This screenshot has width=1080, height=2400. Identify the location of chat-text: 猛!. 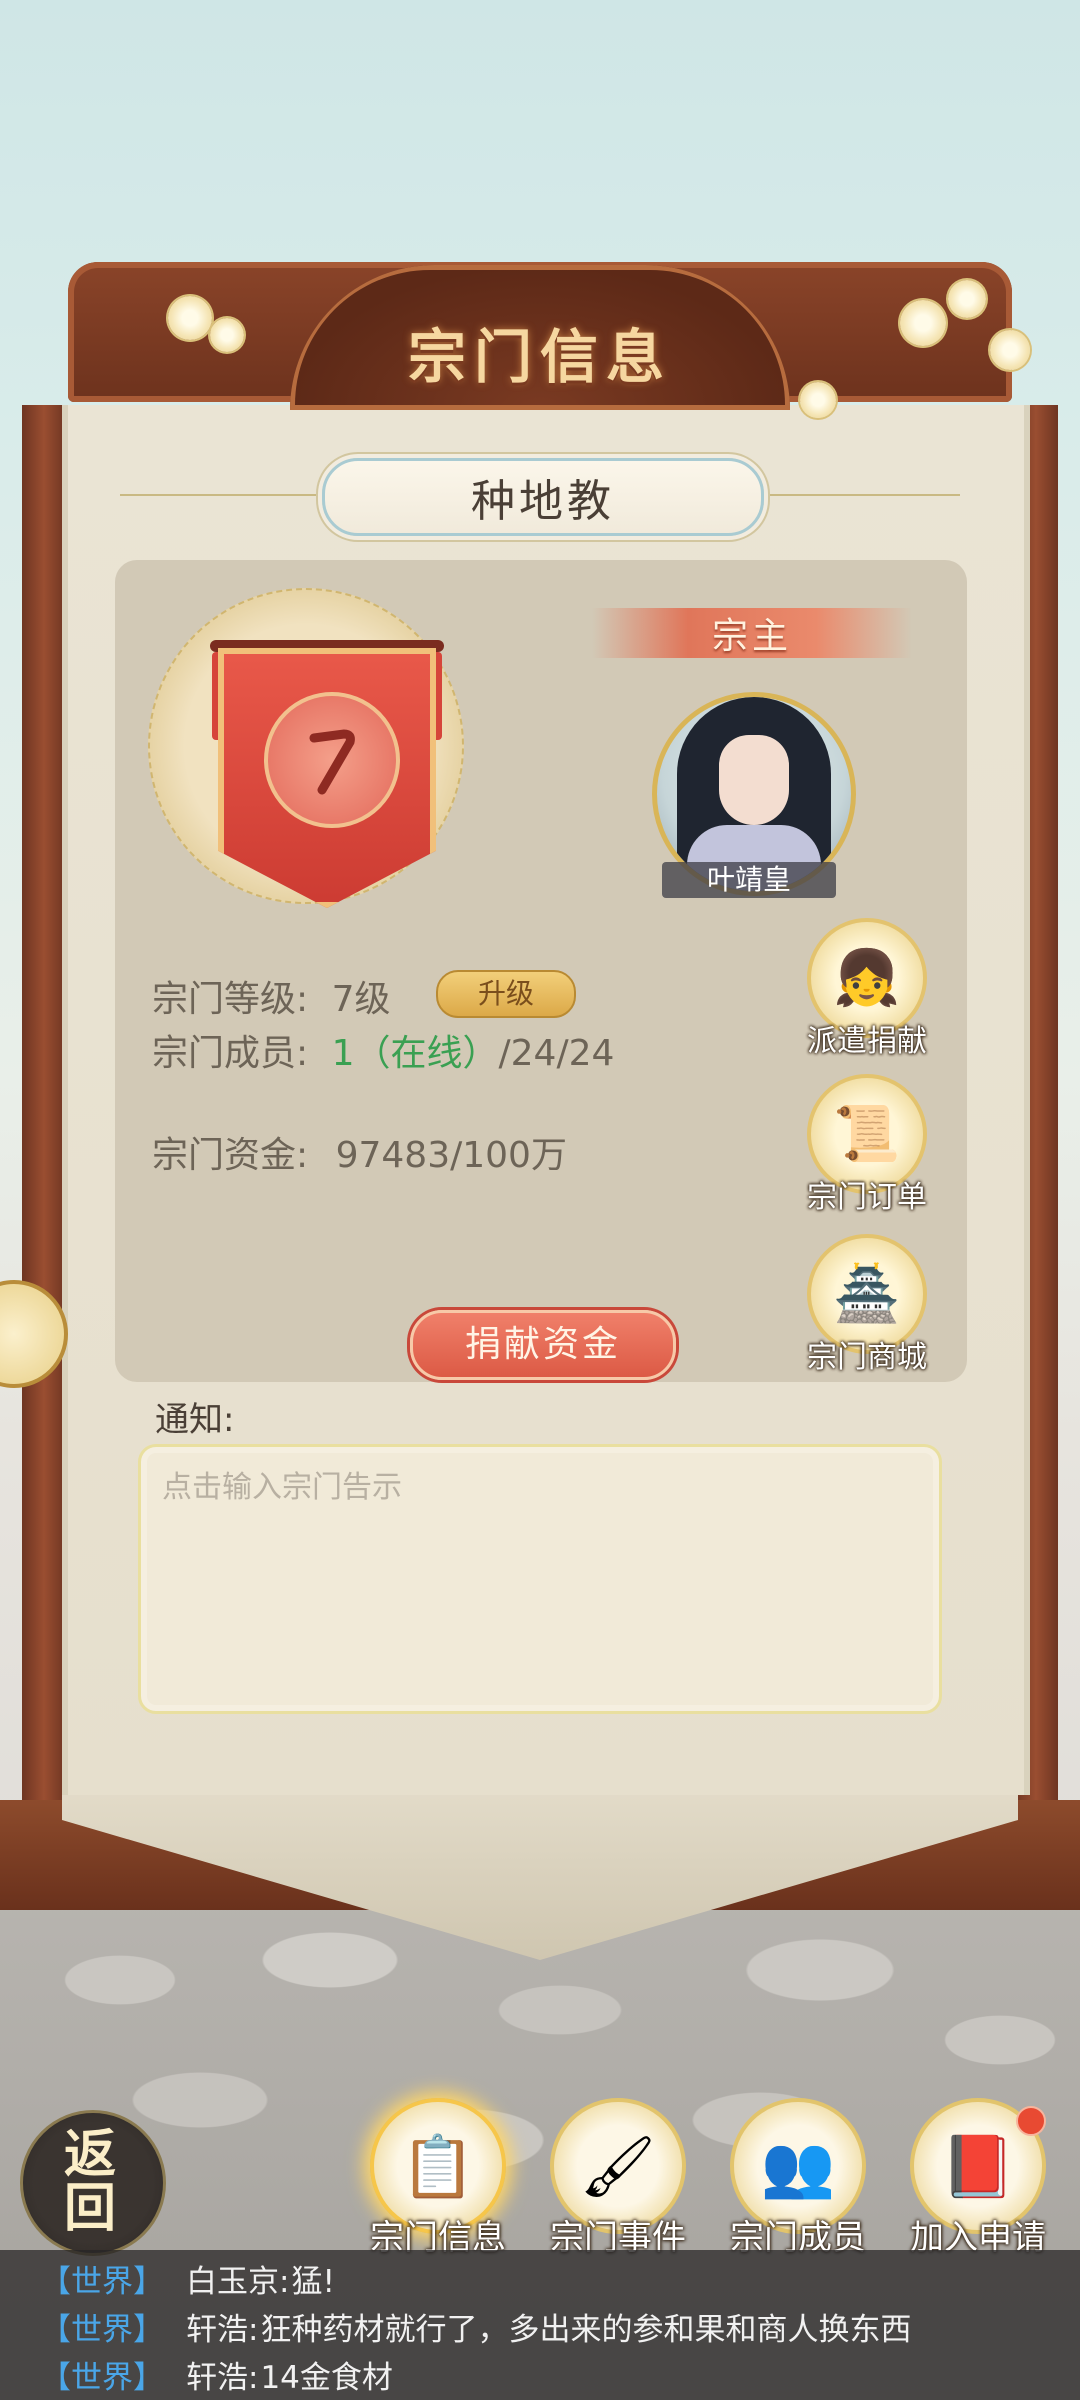
(313, 2282).